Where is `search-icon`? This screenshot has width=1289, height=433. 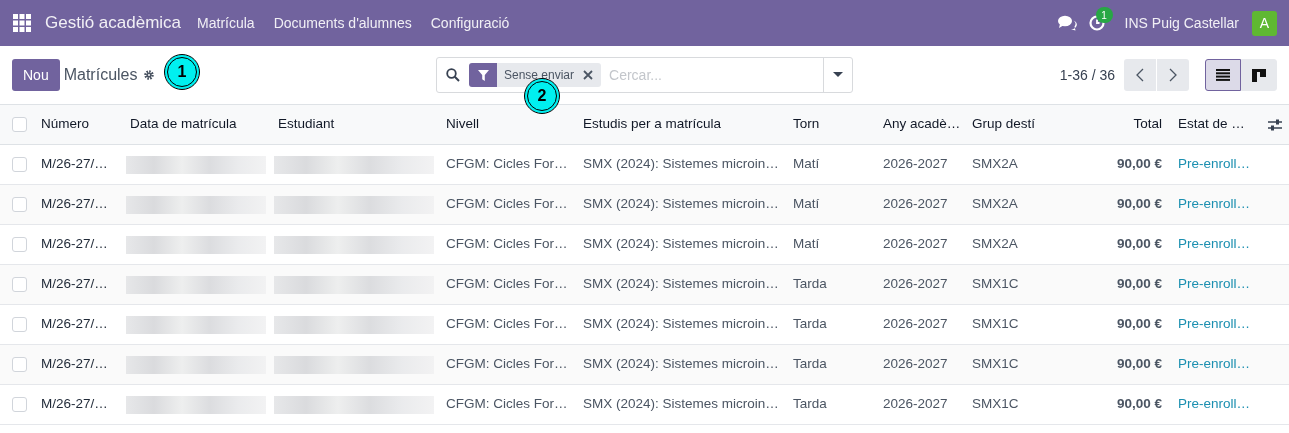 search-icon is located at coordinates (453, 75).